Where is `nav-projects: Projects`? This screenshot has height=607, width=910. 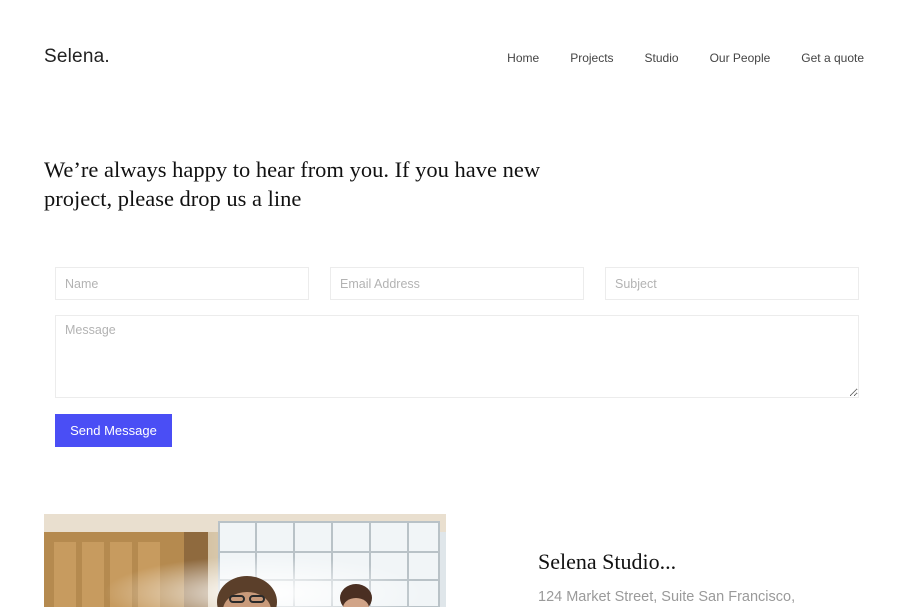
nav-projects: Projects is located at coordinates (591, 58).